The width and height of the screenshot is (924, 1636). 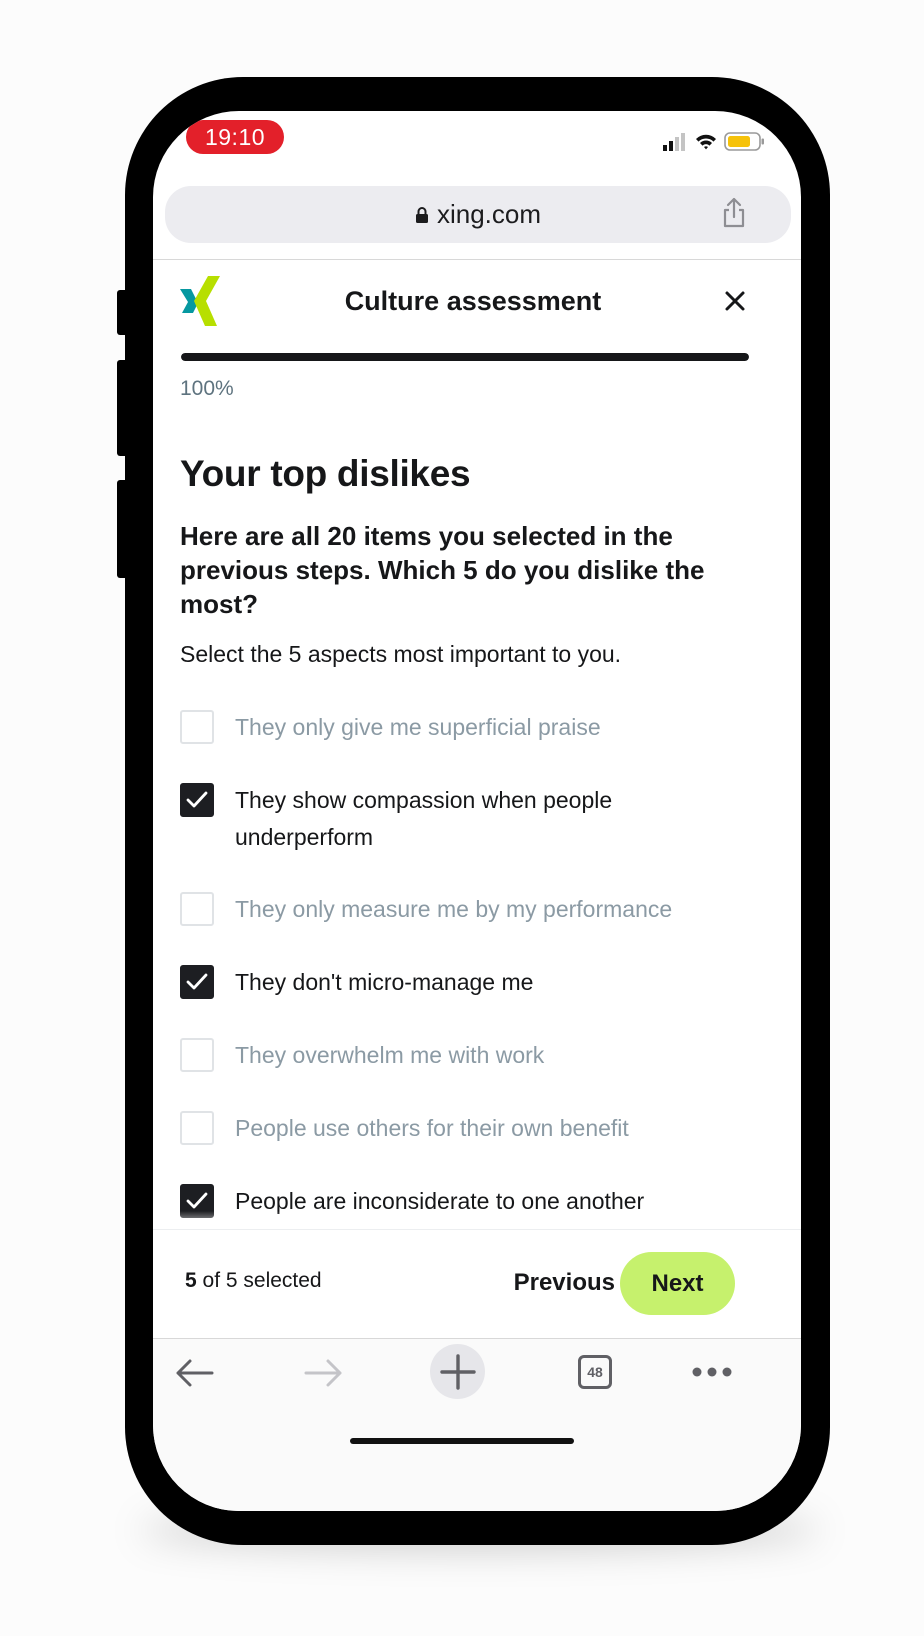 I want to click on section-heading: Your top dislikes, so click(x=325, y=473).